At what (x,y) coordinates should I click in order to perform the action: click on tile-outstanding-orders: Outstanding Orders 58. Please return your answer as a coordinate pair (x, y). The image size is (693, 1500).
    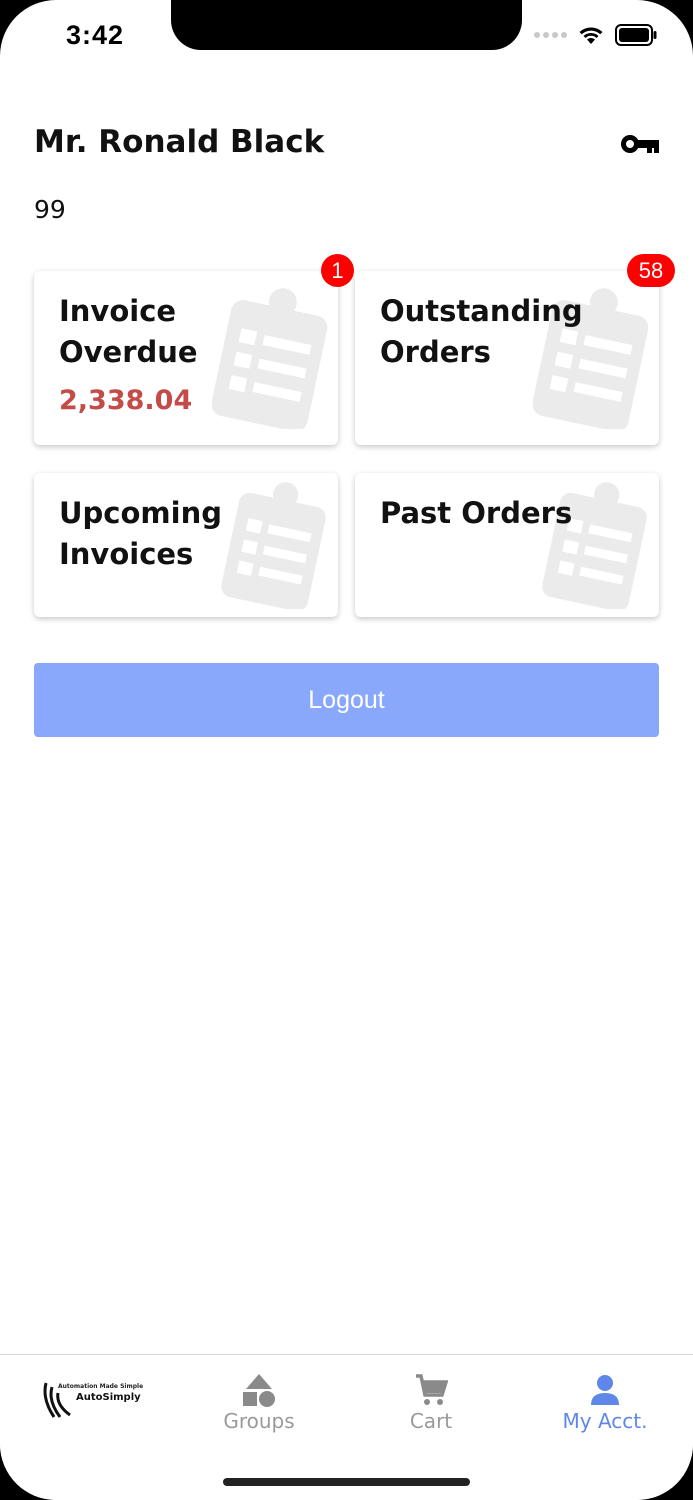
    Looking at the image, I should click on (515, 349).